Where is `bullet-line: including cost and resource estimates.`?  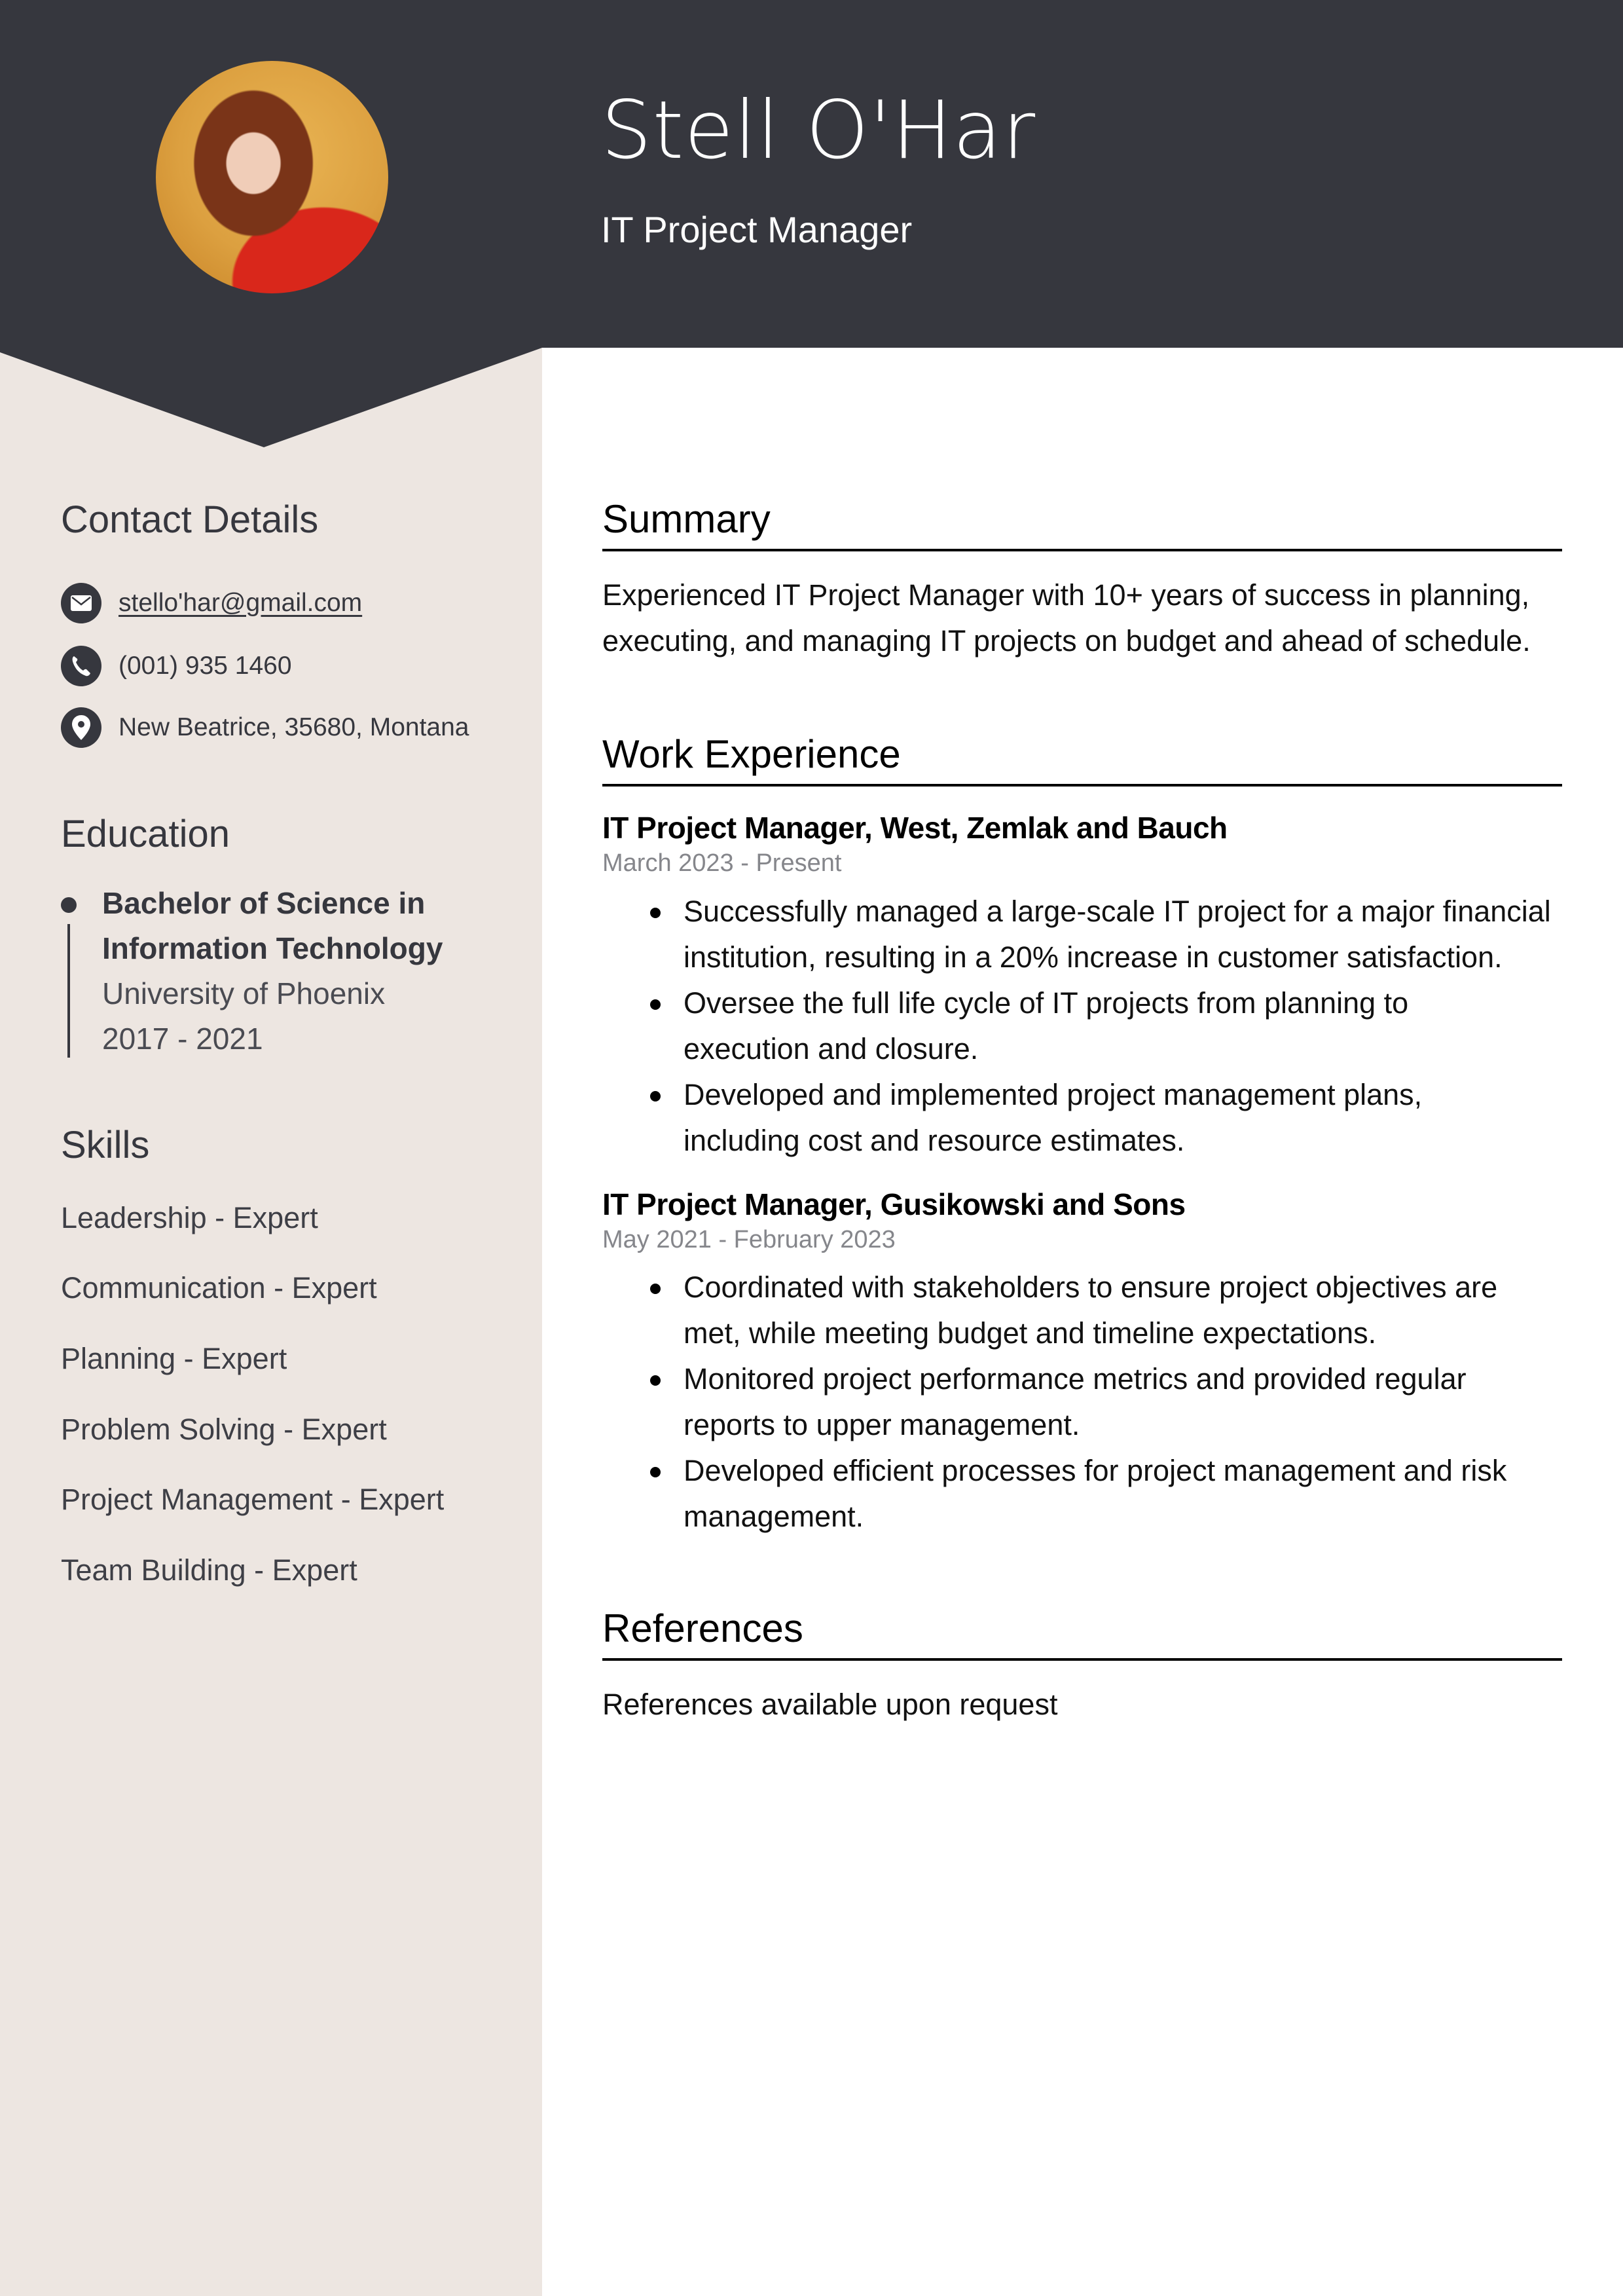
bullet-line: including cost and resource estimates. is located at coordinates (934, 1141).